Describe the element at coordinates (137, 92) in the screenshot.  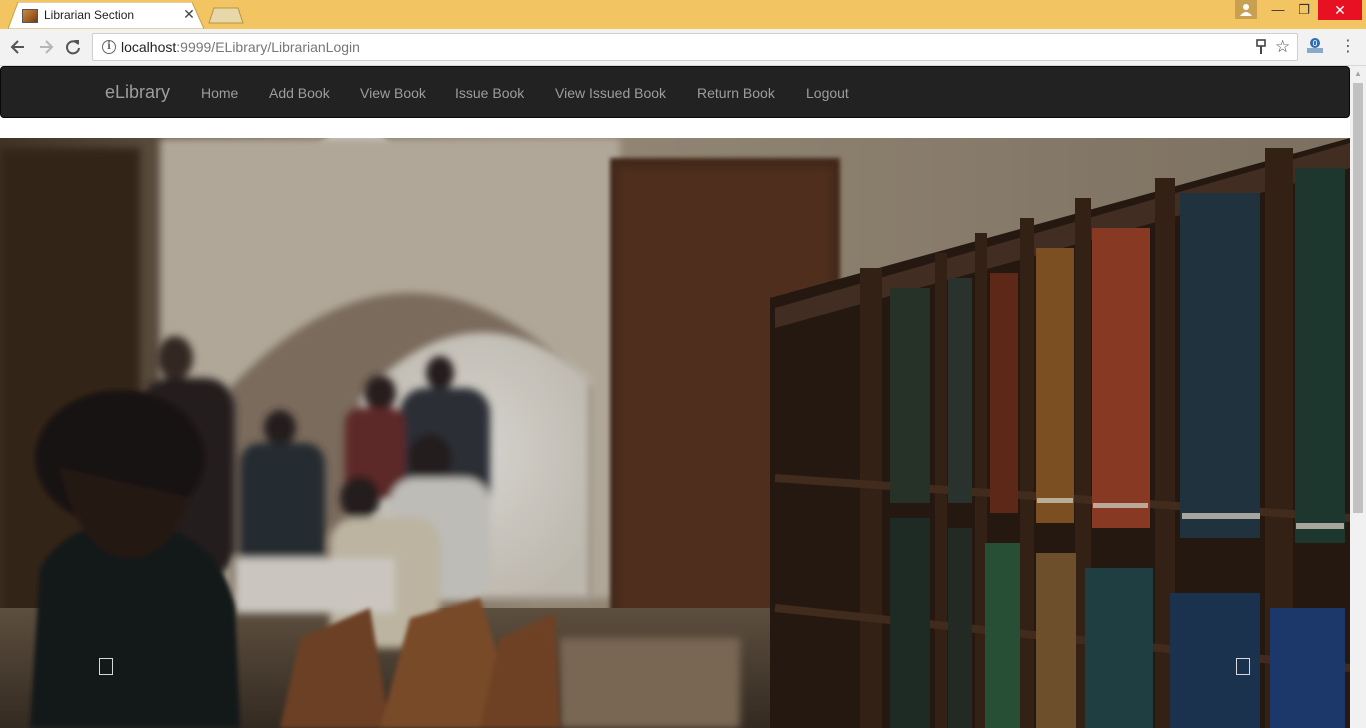
I see `navbar-brand: eLibrary` at that location.